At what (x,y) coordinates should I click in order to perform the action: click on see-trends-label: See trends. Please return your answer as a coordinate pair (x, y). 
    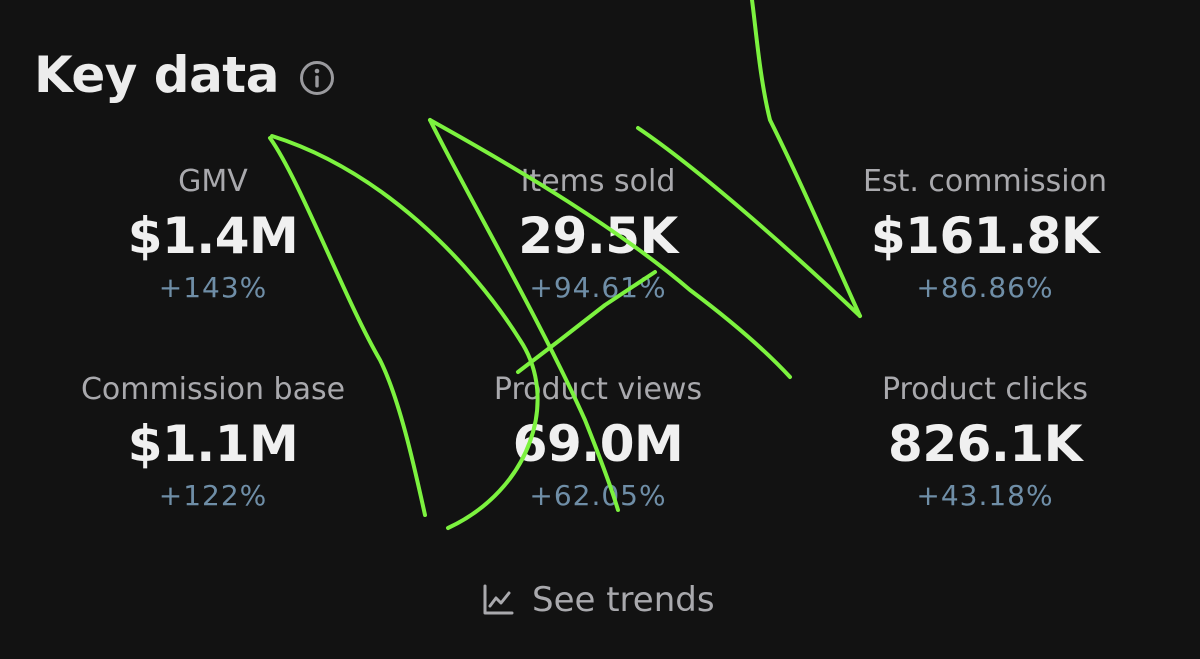
    Looking at the image, I should click on (623, 600).